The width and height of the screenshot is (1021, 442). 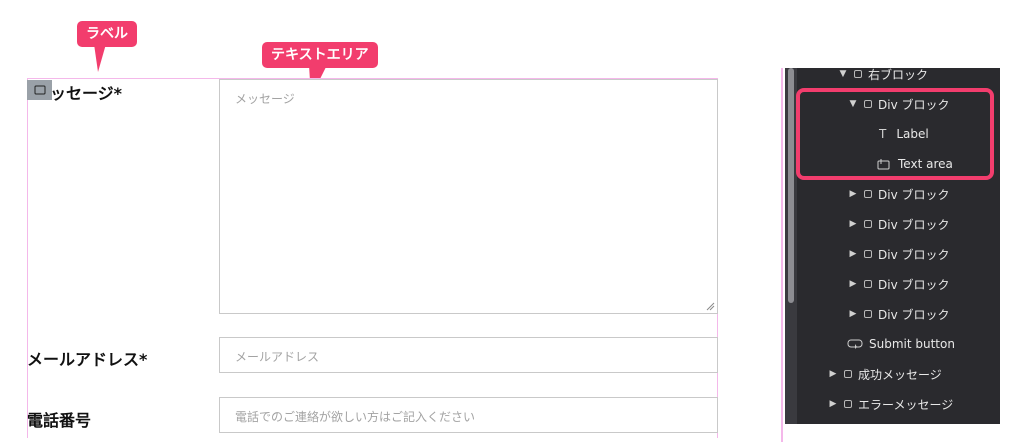 I want to click on annotation-highlight-box, so click(x=895, y=134).